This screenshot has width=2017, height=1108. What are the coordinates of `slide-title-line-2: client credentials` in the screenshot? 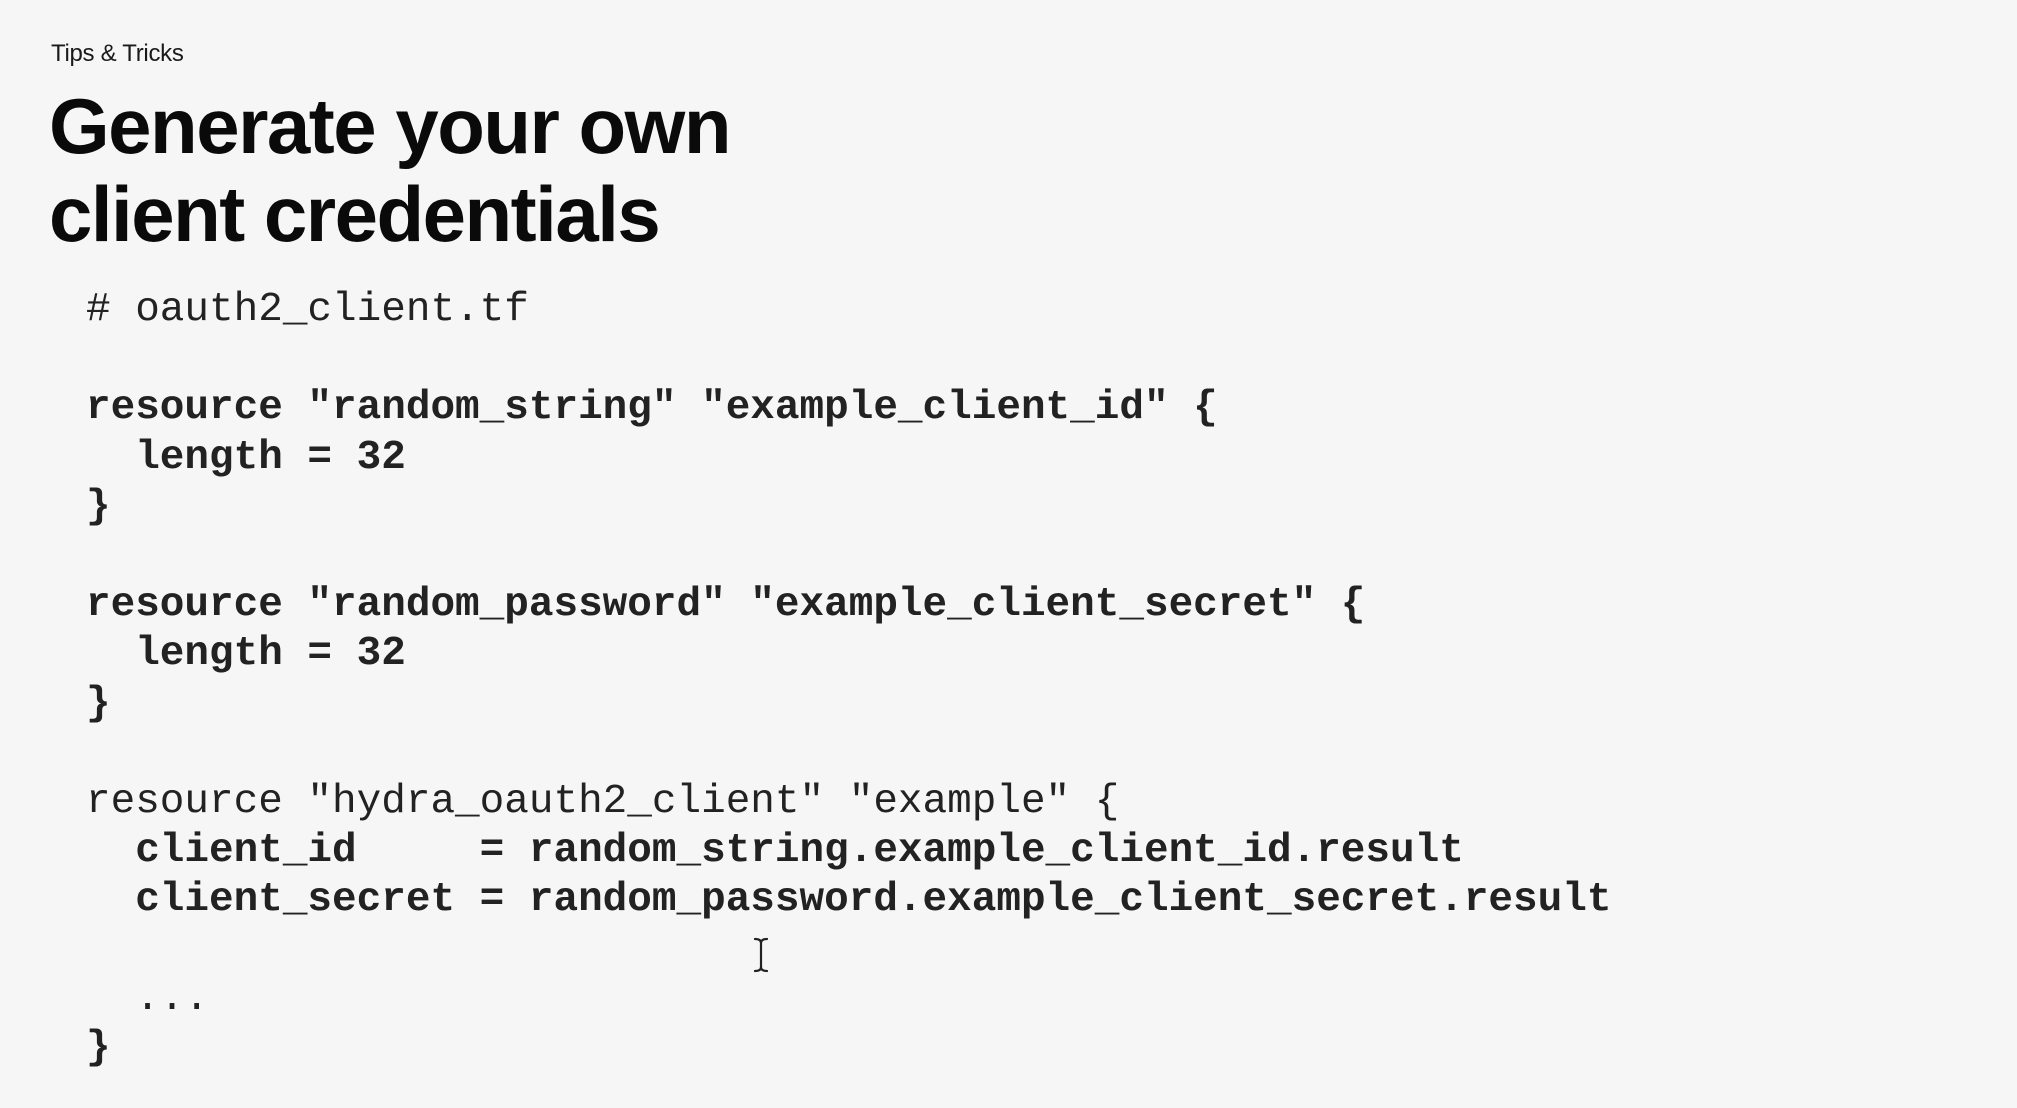 It's located at (355, 214).